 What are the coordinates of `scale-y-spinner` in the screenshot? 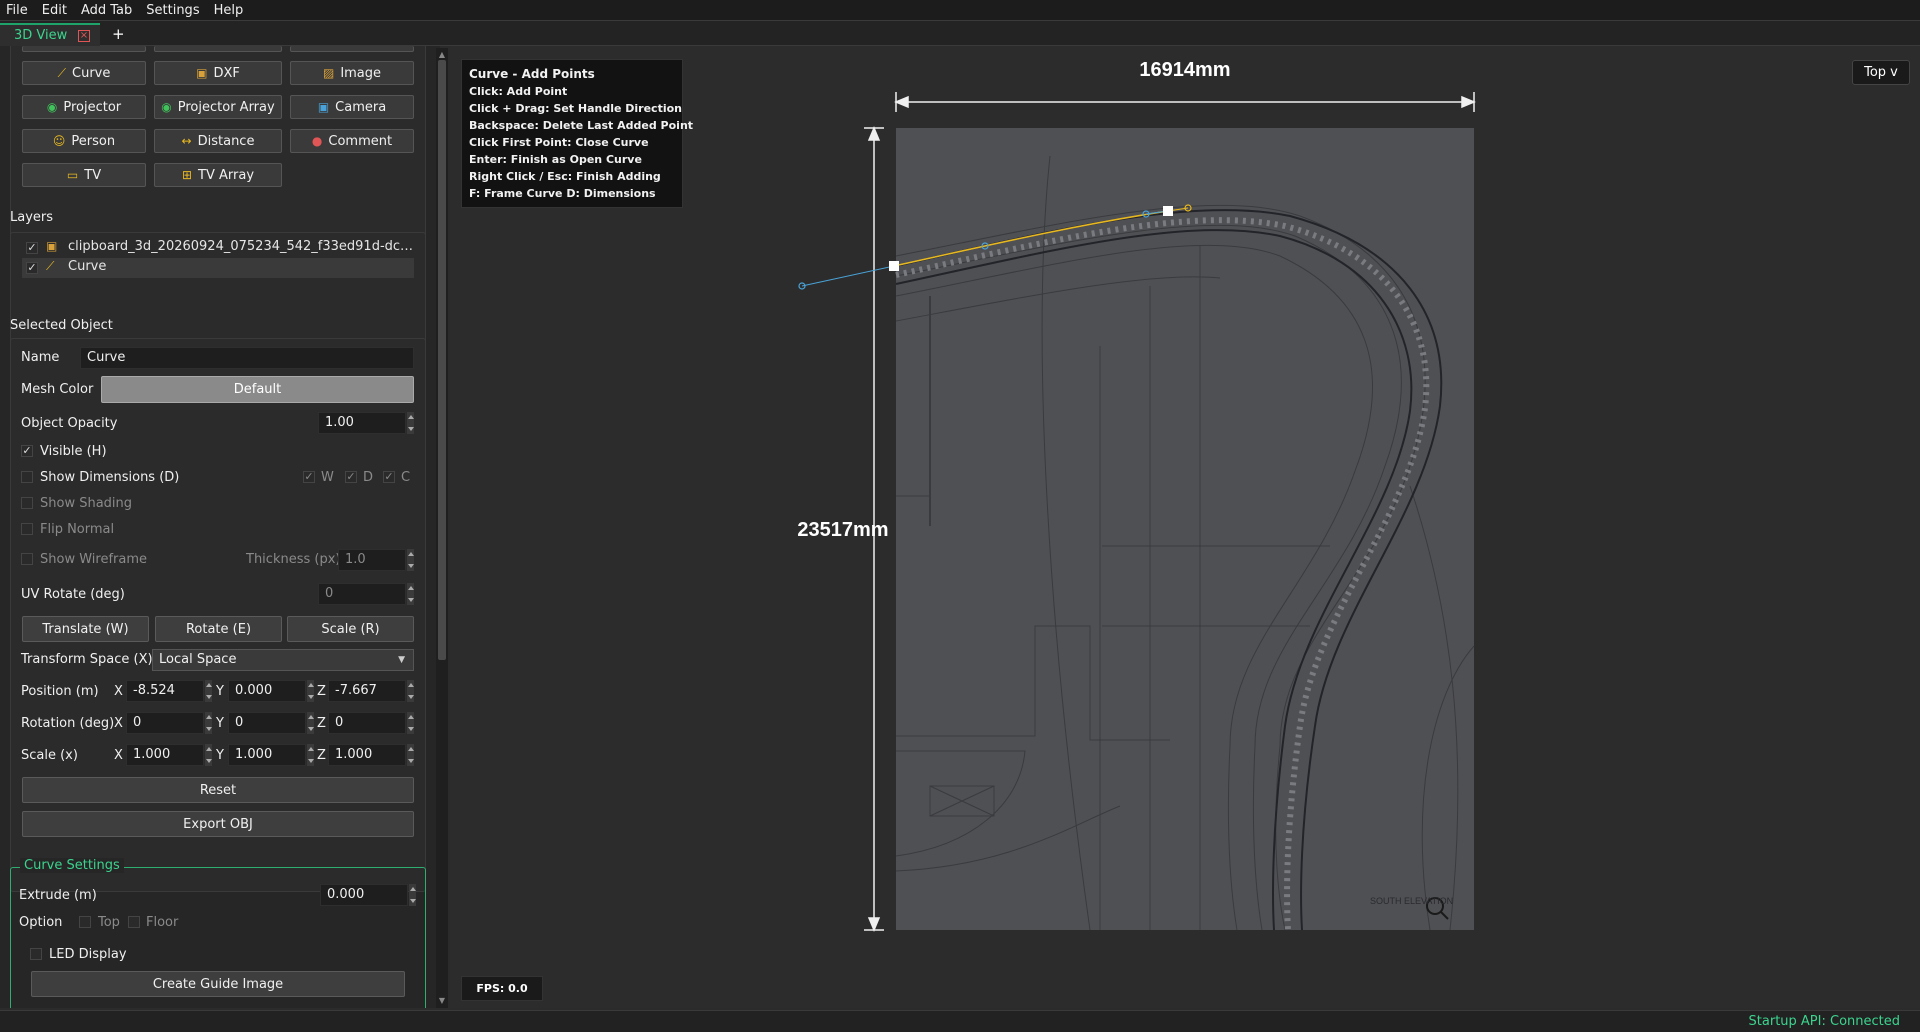 It's located at (310, 755).